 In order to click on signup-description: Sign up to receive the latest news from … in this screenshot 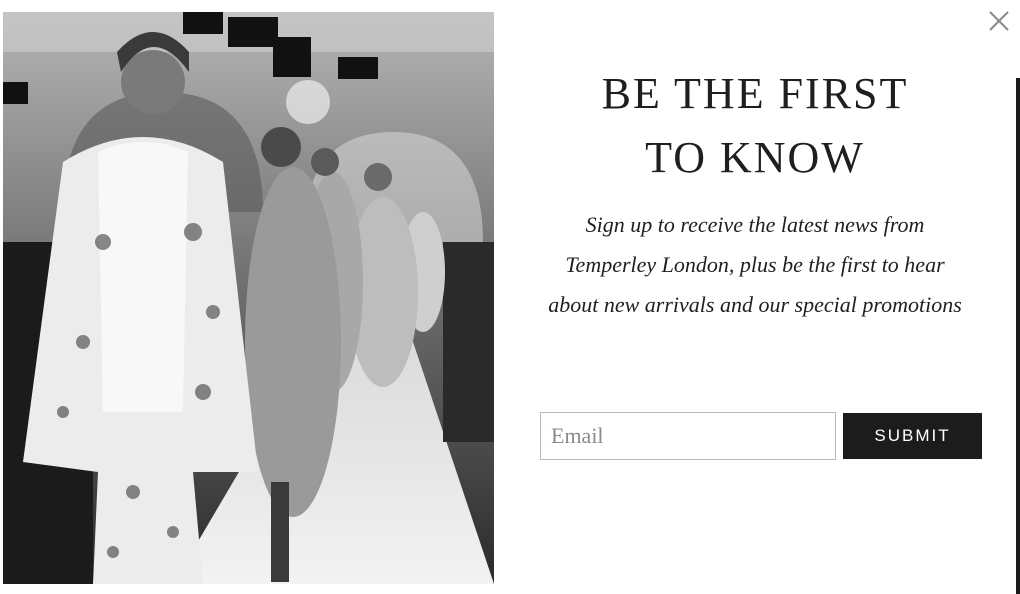, I will do `click(755, 264)`.